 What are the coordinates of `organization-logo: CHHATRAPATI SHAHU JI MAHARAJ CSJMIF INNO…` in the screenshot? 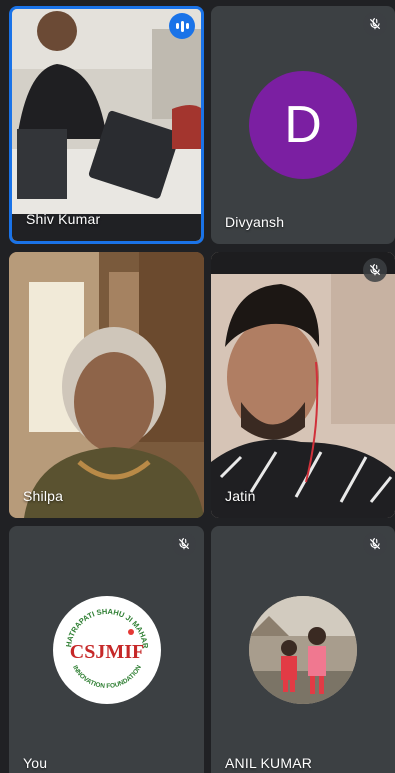 It's located at (106, 649).